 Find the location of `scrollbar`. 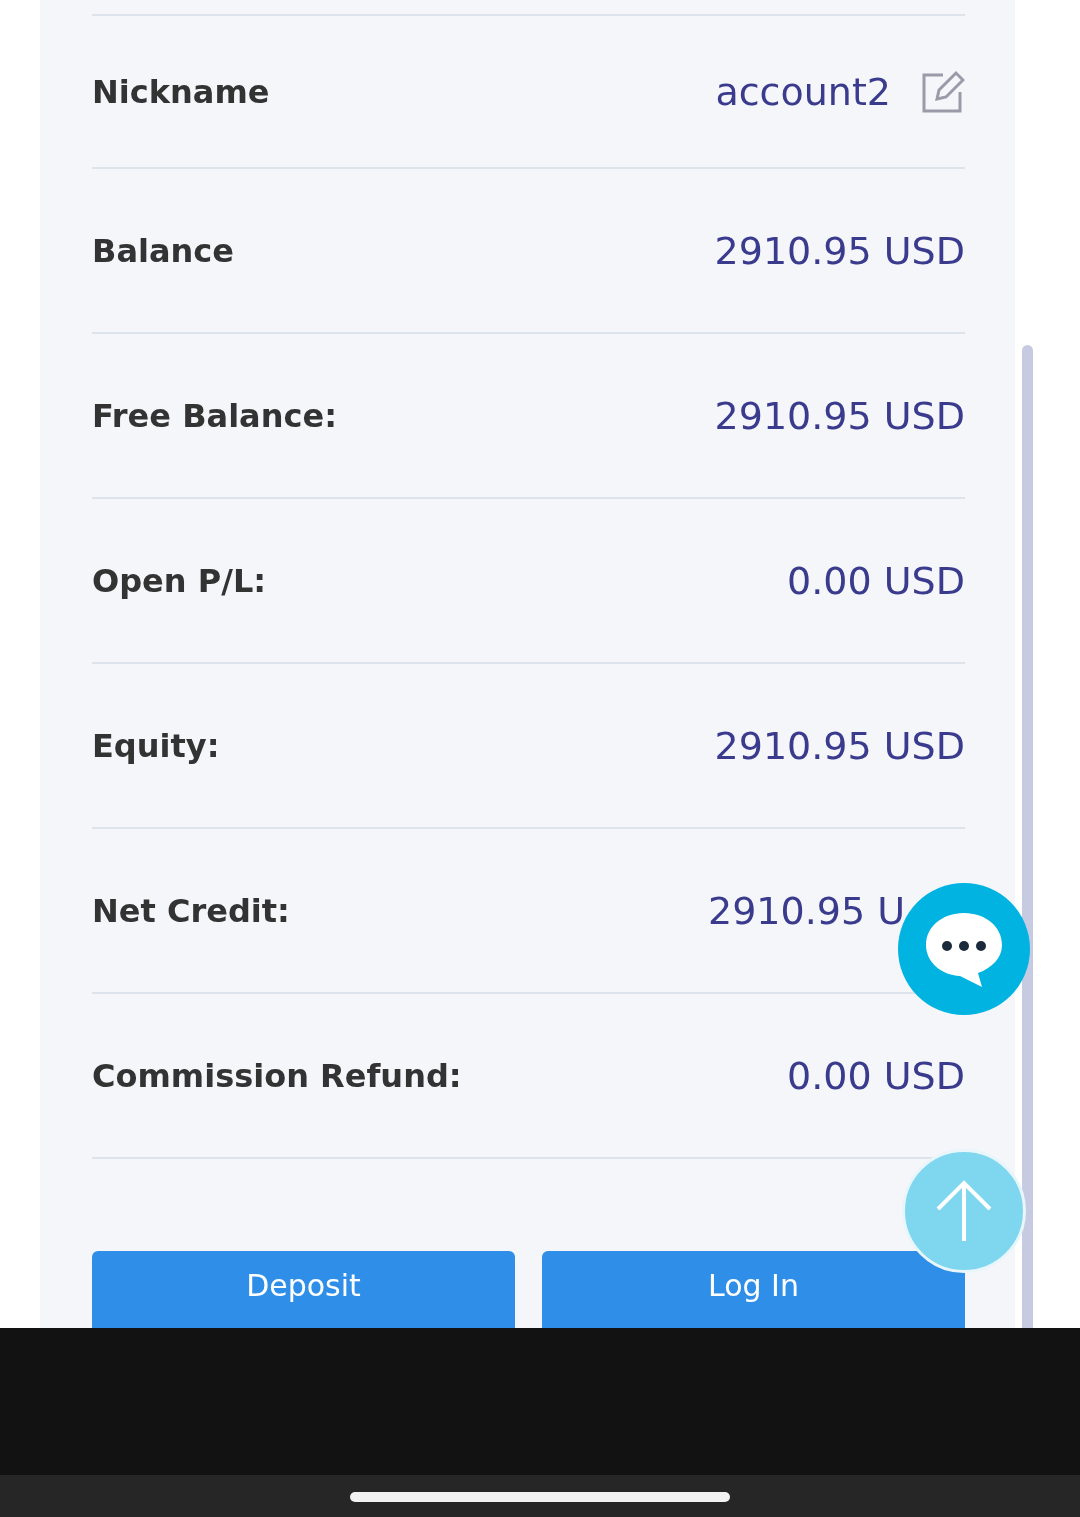

scrollbar is located at coordinates (1027, 836).